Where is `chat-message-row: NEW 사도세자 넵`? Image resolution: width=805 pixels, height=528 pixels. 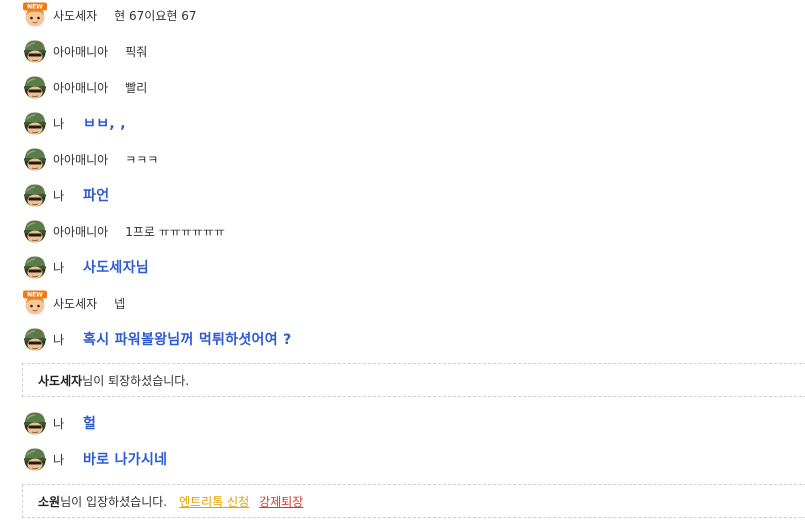
chat-message-row: NEW 사도세자 넵 is located at coordinates (73, 303).